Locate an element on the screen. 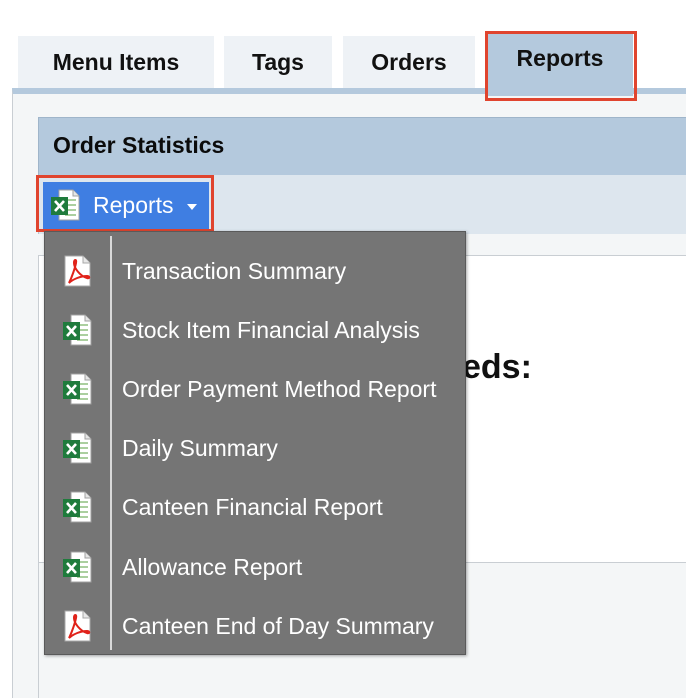  menu-item-allowance-report: Allowance Report is located at coordinates (255, 567).